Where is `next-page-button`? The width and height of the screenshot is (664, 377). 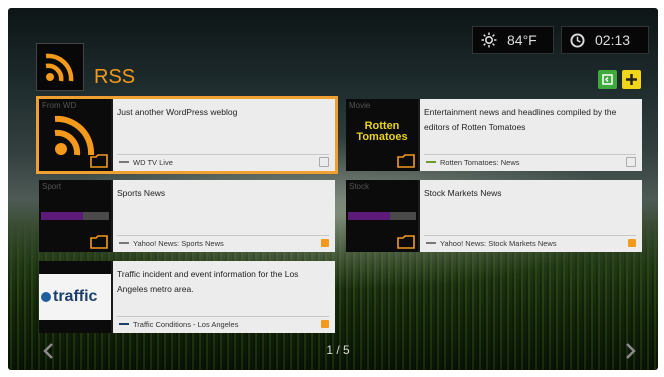 next-page-button is located at coordinates (631, 353).